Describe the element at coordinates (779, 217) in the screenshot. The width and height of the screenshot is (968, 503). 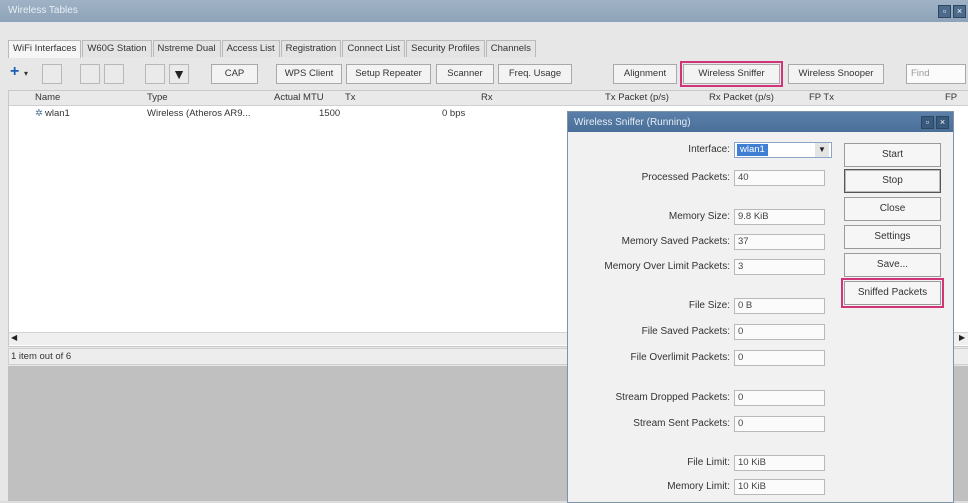
I see `memory-size-value: 9.8 KiB` at that location.